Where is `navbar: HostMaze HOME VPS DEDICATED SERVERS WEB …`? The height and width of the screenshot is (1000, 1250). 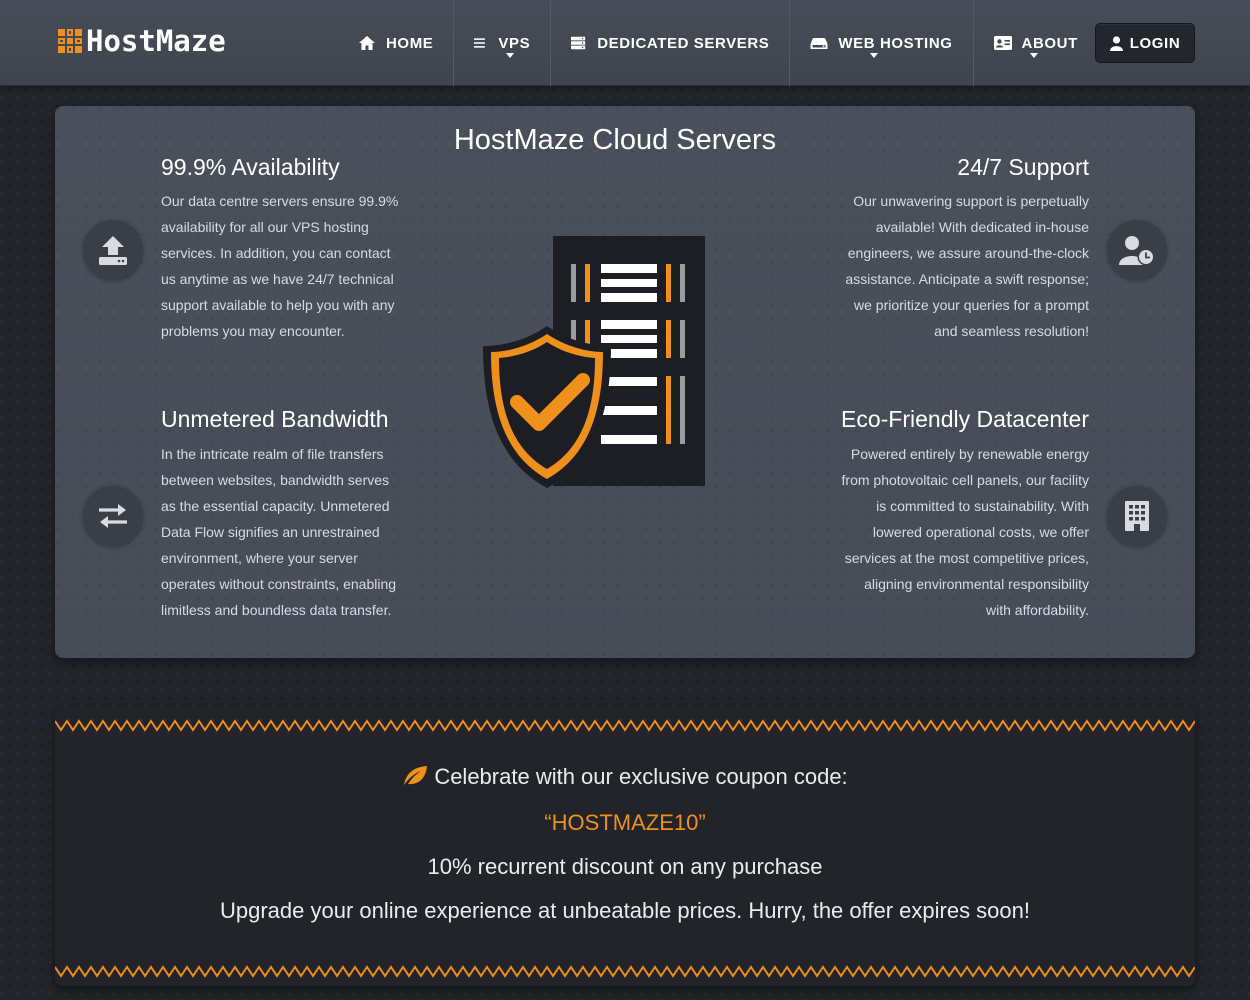
navbar: HostMaze HOME VPS DEDICATED SERVERS WEB … is located at coordinates (625, 43).